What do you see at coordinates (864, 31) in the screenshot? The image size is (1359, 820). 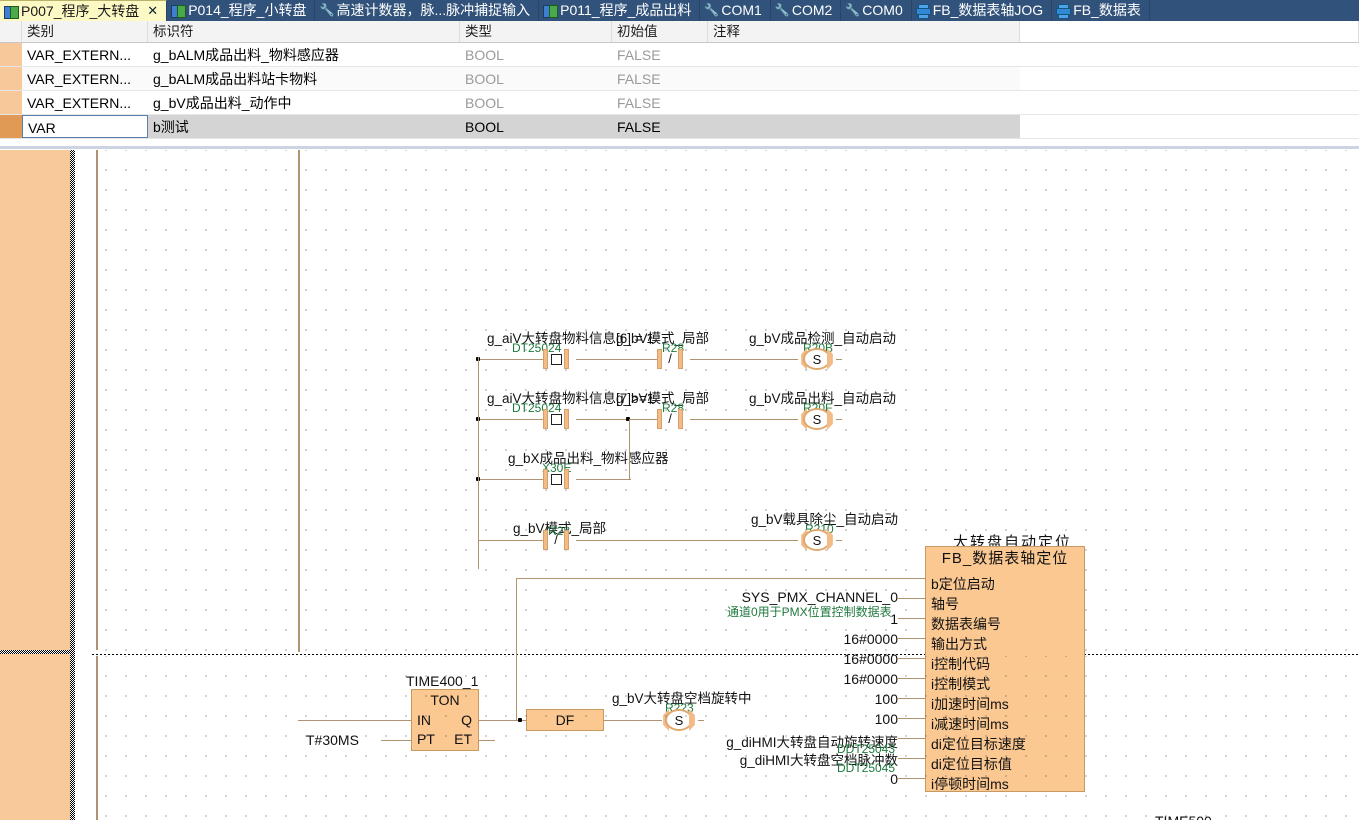 I see `column-header-comment: 注释` at bounding box center [864, 31].